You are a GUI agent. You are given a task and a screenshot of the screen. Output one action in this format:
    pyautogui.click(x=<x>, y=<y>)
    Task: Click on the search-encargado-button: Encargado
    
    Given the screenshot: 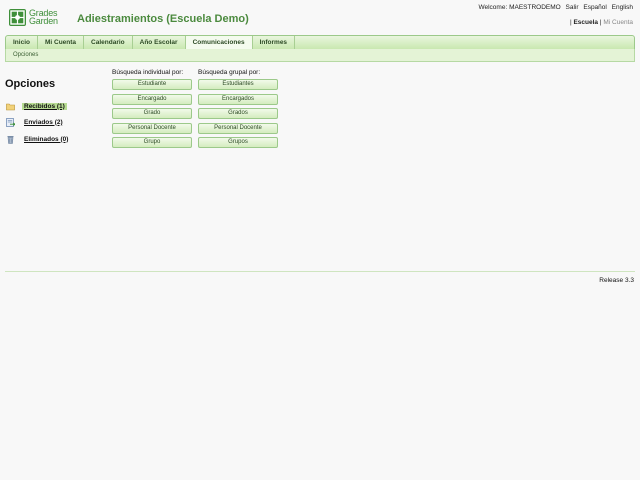 What is the action you would take?
    pyautogui.click(x=152, y=99)
    